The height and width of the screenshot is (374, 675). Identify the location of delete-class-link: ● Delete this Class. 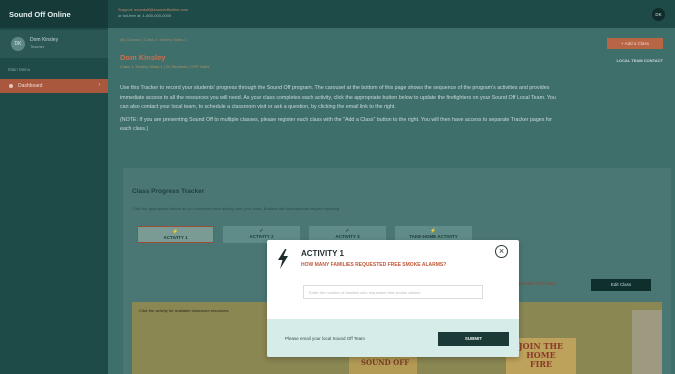
(537, 283).